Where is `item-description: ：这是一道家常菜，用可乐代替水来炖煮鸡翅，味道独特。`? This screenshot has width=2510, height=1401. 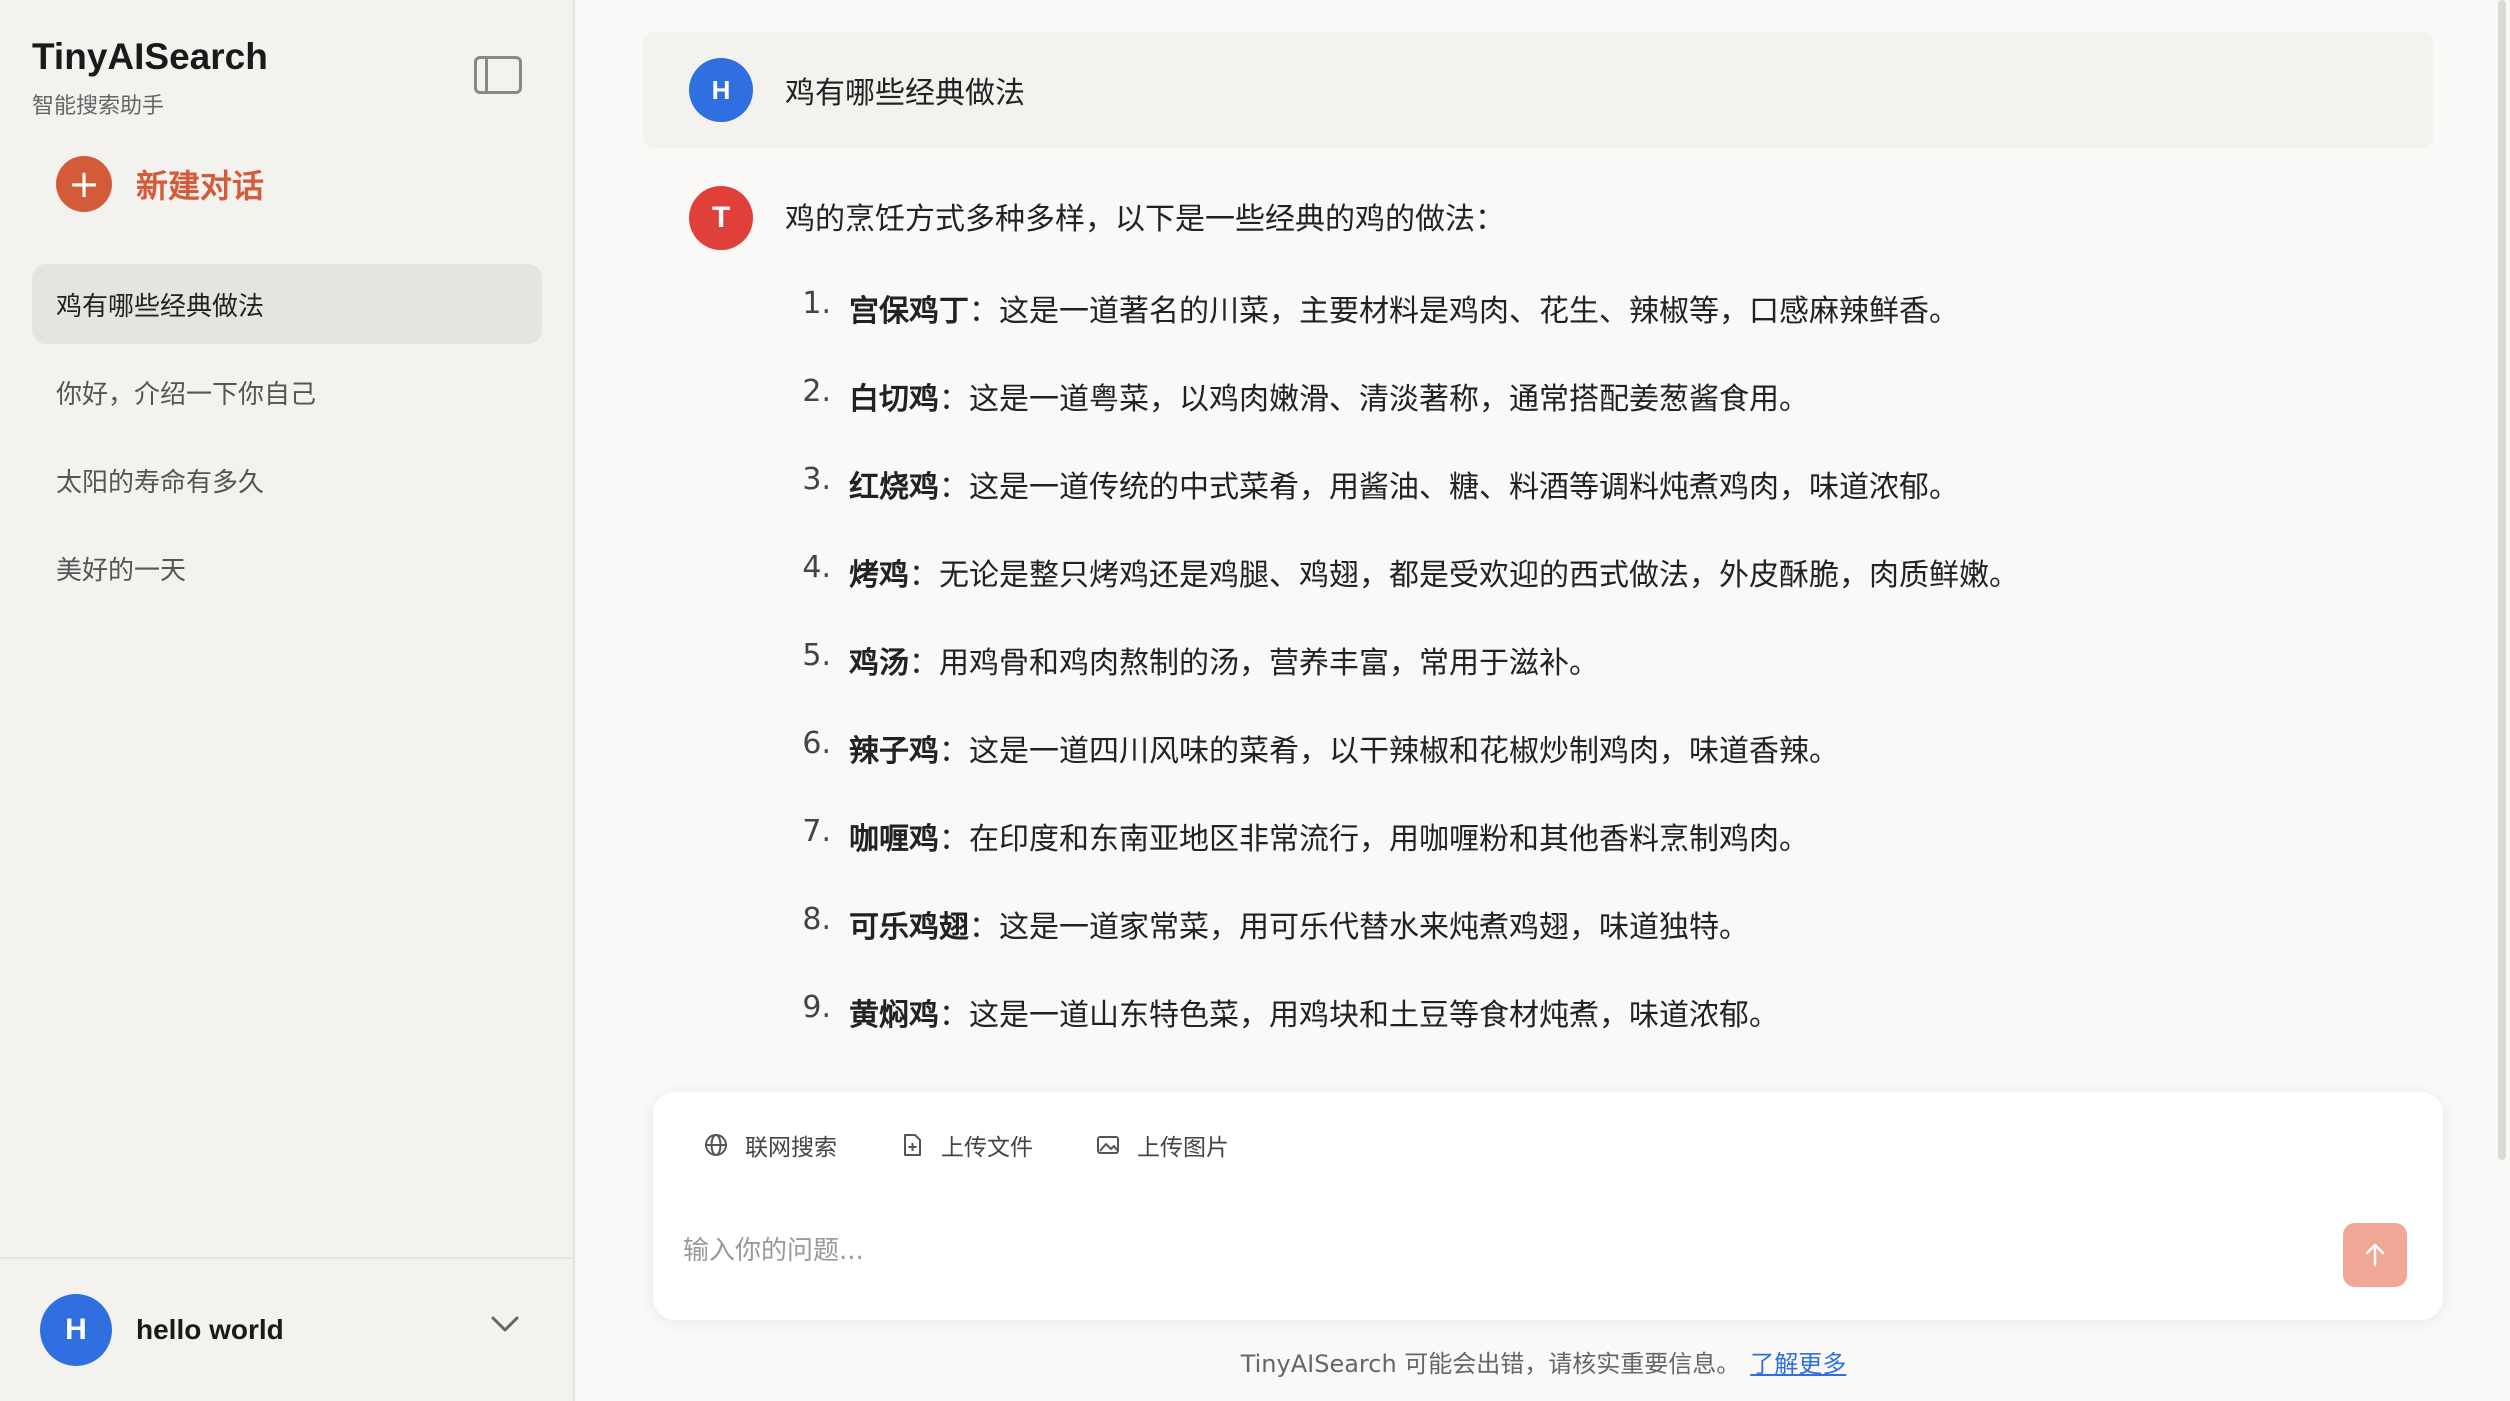
item-description: ：这是一道家常菜，用可乐代替水来炖煮鸡翅，味道独特。 is located at coordinates (1359, 927).